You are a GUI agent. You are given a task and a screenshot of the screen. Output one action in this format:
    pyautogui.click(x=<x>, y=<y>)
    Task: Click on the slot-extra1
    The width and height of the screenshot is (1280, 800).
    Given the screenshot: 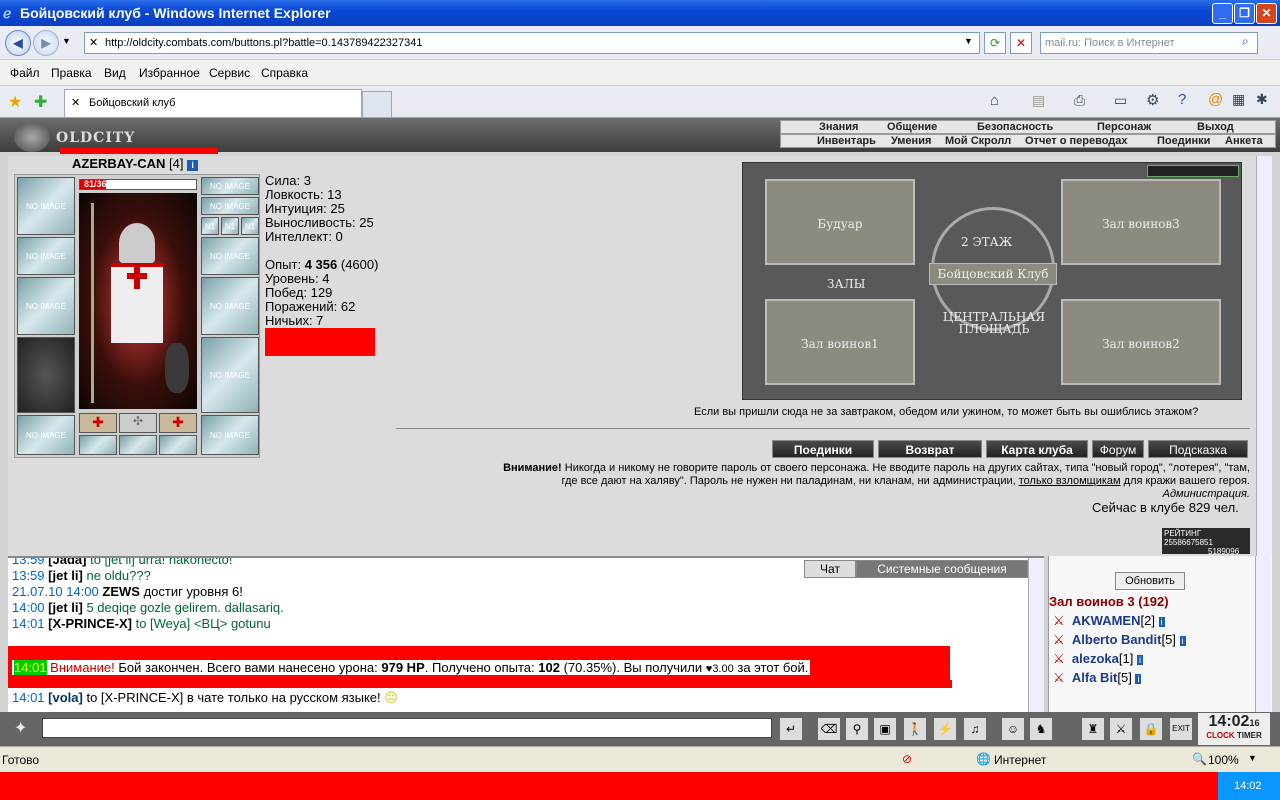 What is the action you would take?
    pyautogui.click(x=98, y=445)
    